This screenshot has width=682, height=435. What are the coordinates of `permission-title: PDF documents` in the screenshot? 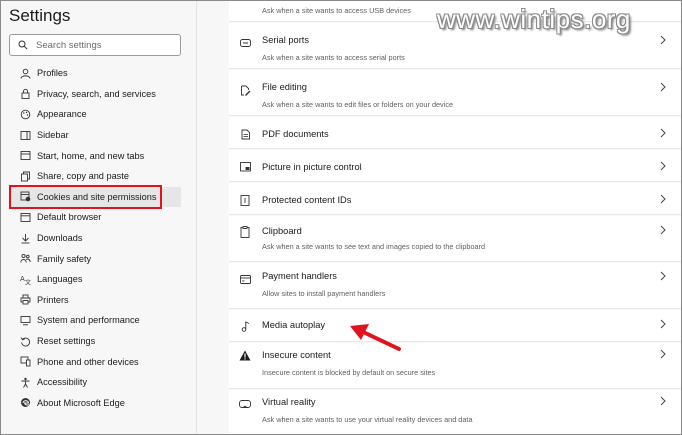 It's located at (295, 134).